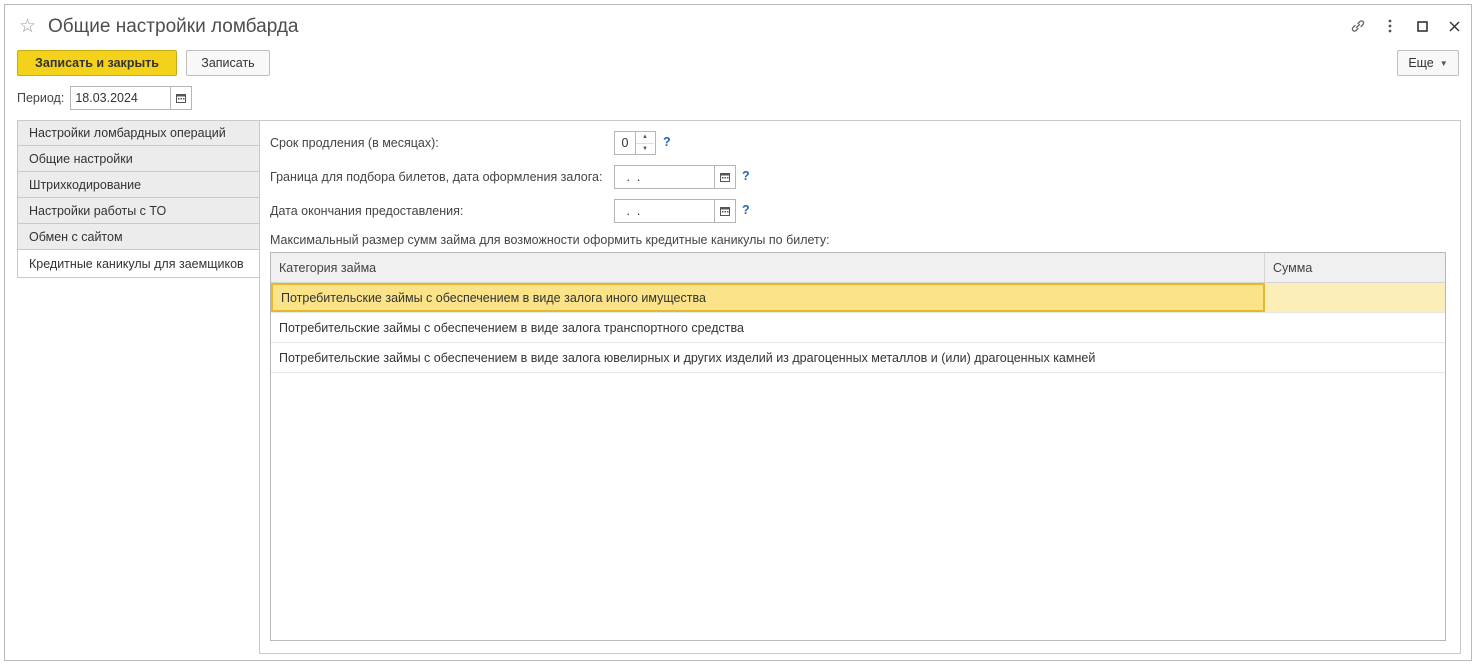 The image size is (1479, 668). Describe the element at coordinates (746, 210) in the screenshot. I see `end-date-help-icon: ?` at that location.